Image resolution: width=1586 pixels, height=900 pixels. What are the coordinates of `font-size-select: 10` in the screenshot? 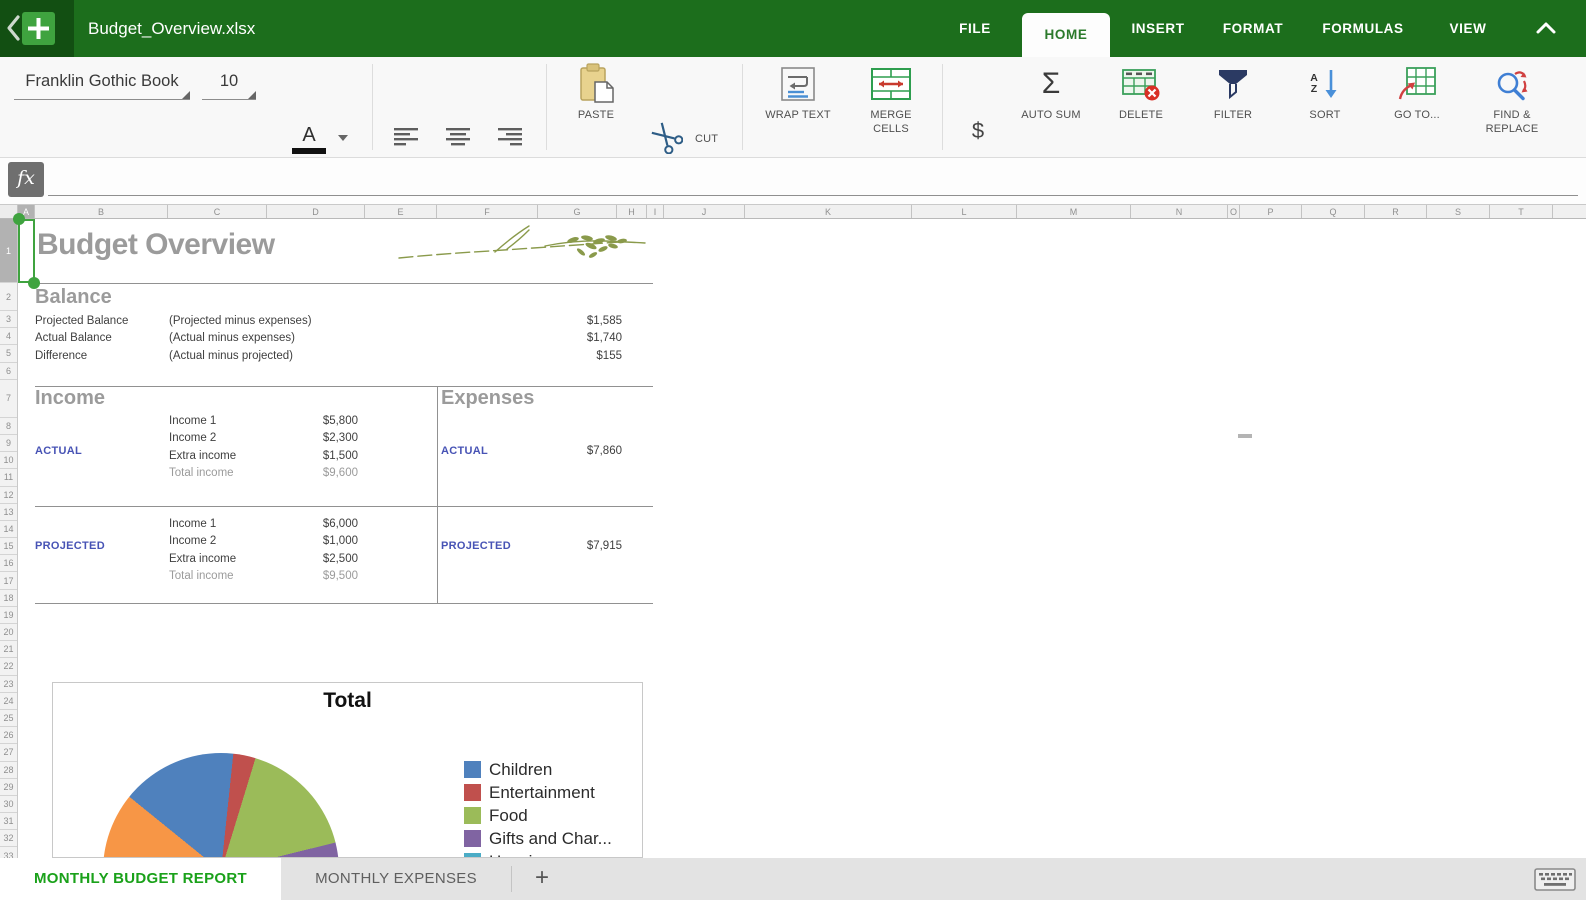 It's located at (229, 82).